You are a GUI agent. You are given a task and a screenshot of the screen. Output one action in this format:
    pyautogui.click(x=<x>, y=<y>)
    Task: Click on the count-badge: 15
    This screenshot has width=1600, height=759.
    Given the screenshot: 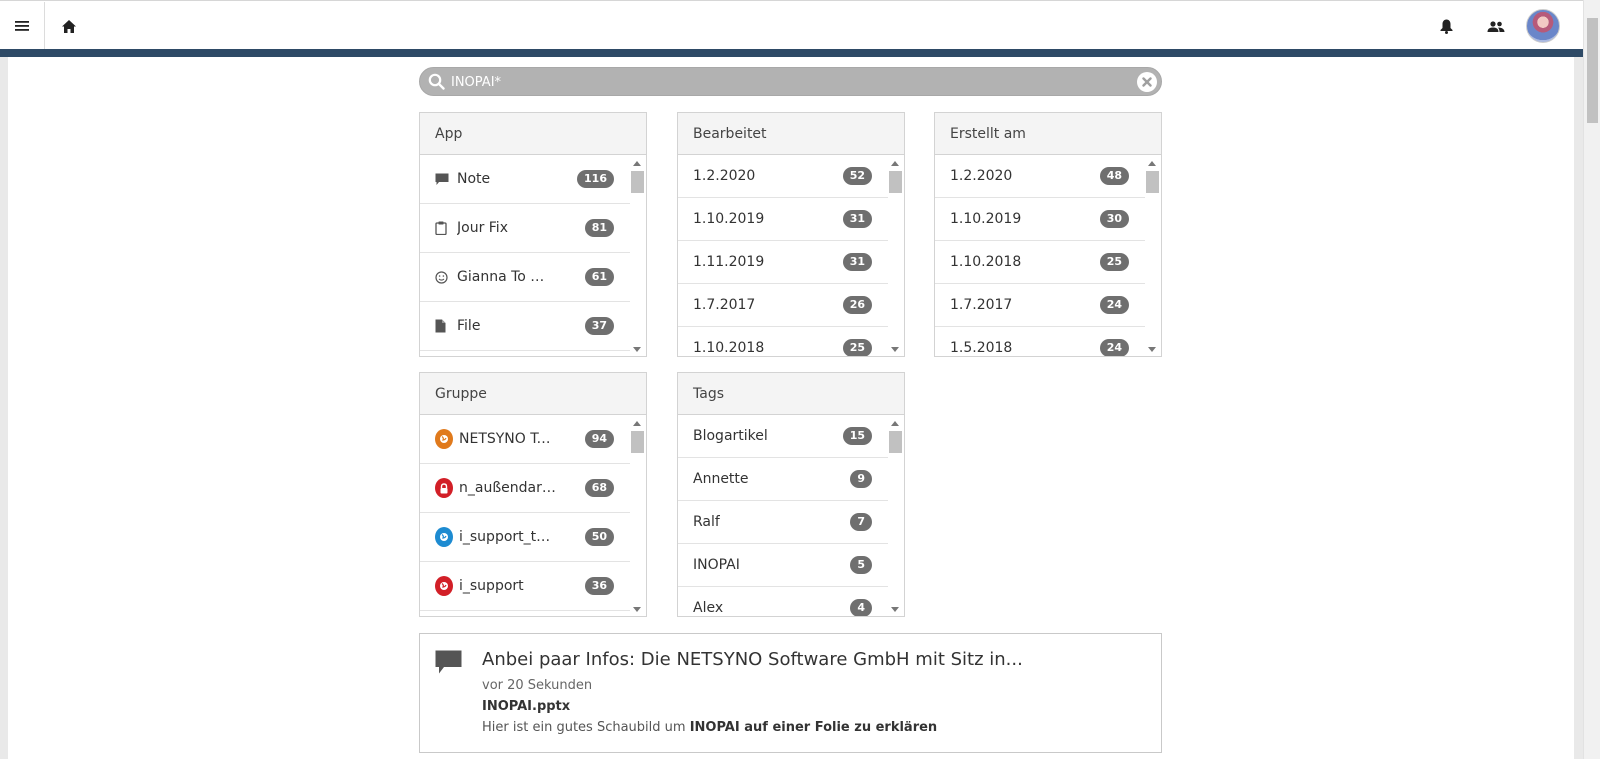 What is the action you would take?
    pyautogui.click(x=857, y=436)
    